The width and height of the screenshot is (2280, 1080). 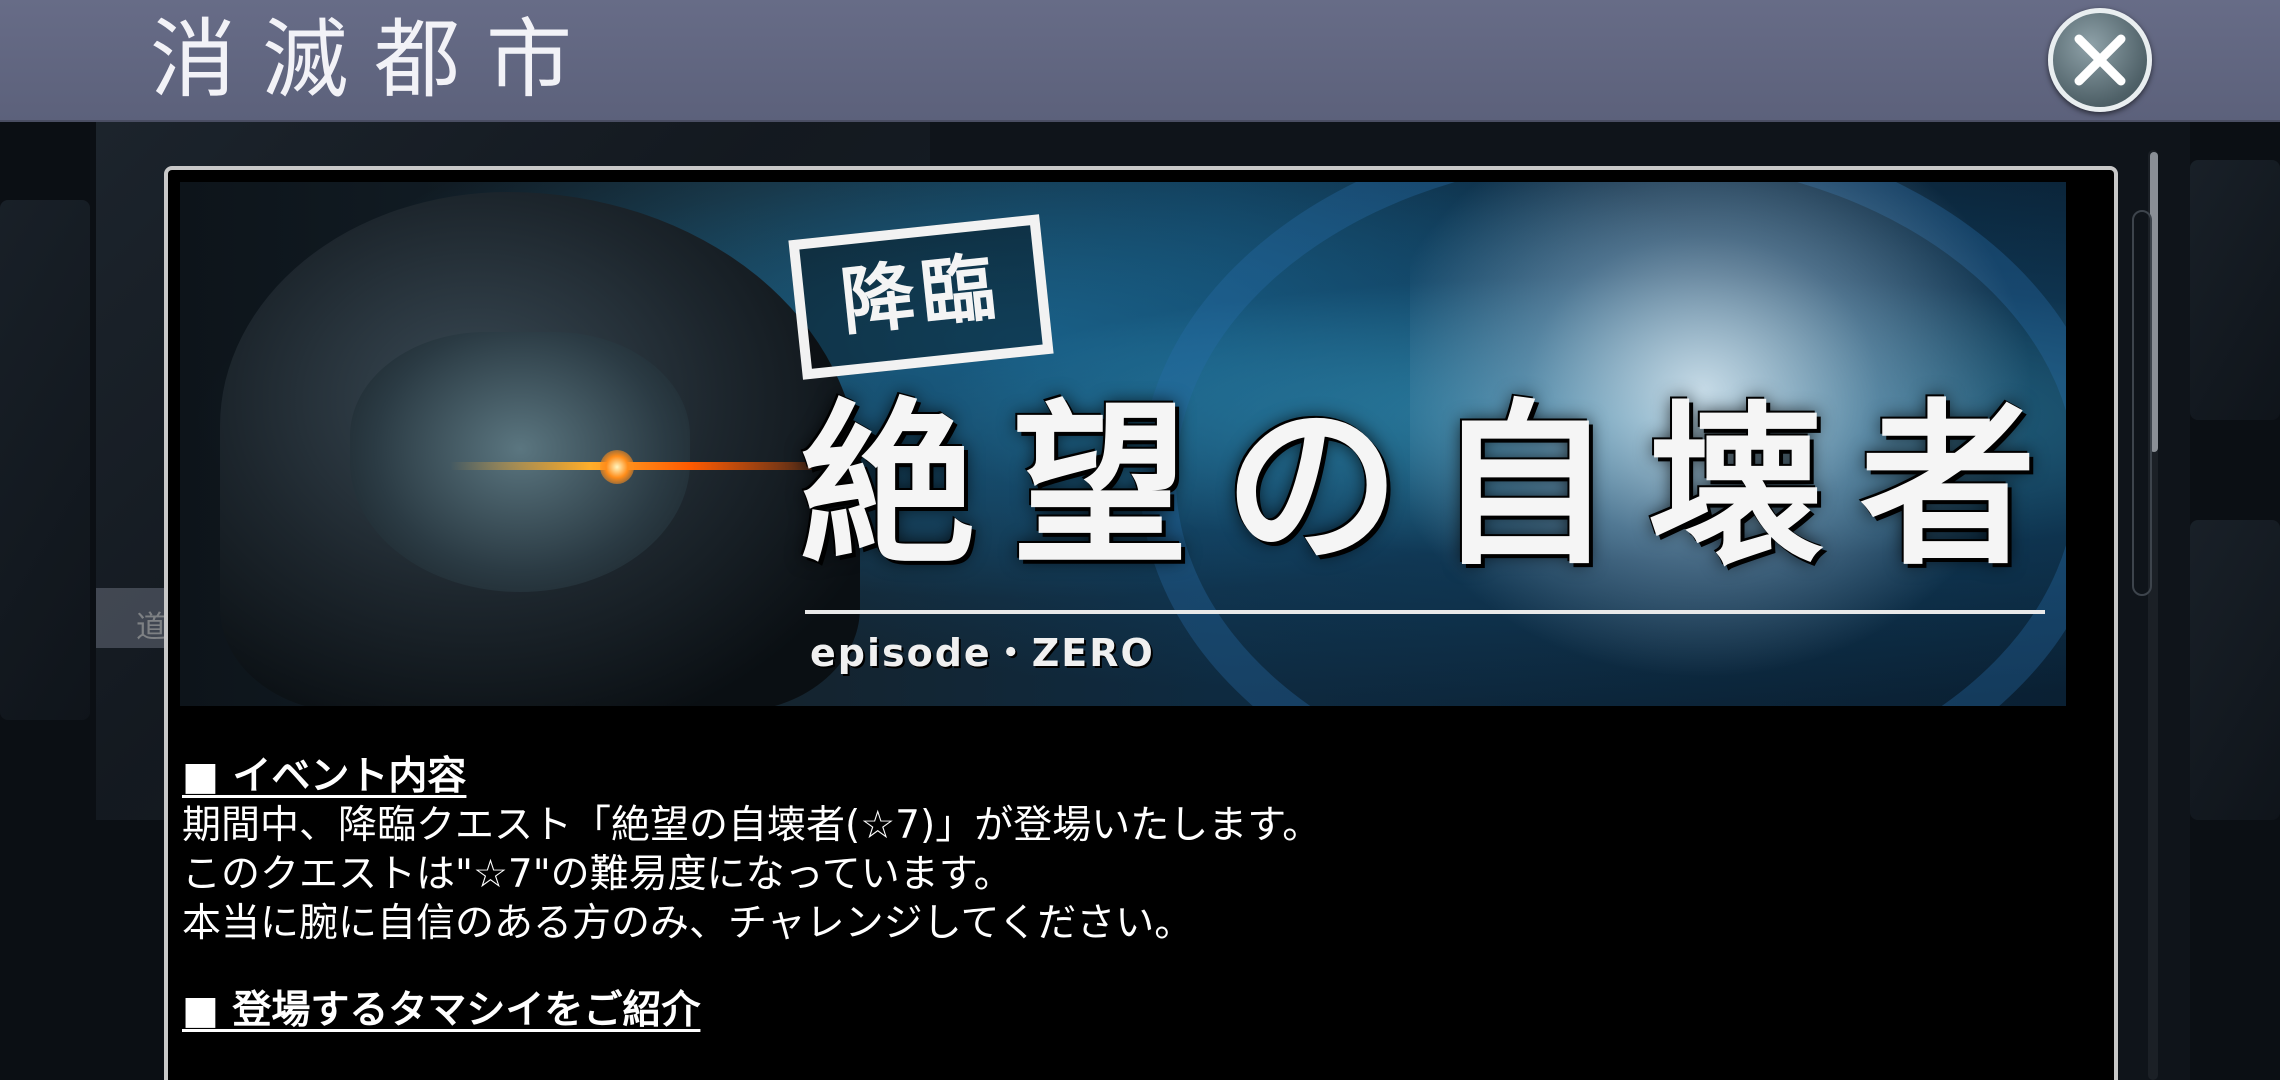 I want to click on section-heading-event-details: ■ イベント内容, so click(x=324, y=776).